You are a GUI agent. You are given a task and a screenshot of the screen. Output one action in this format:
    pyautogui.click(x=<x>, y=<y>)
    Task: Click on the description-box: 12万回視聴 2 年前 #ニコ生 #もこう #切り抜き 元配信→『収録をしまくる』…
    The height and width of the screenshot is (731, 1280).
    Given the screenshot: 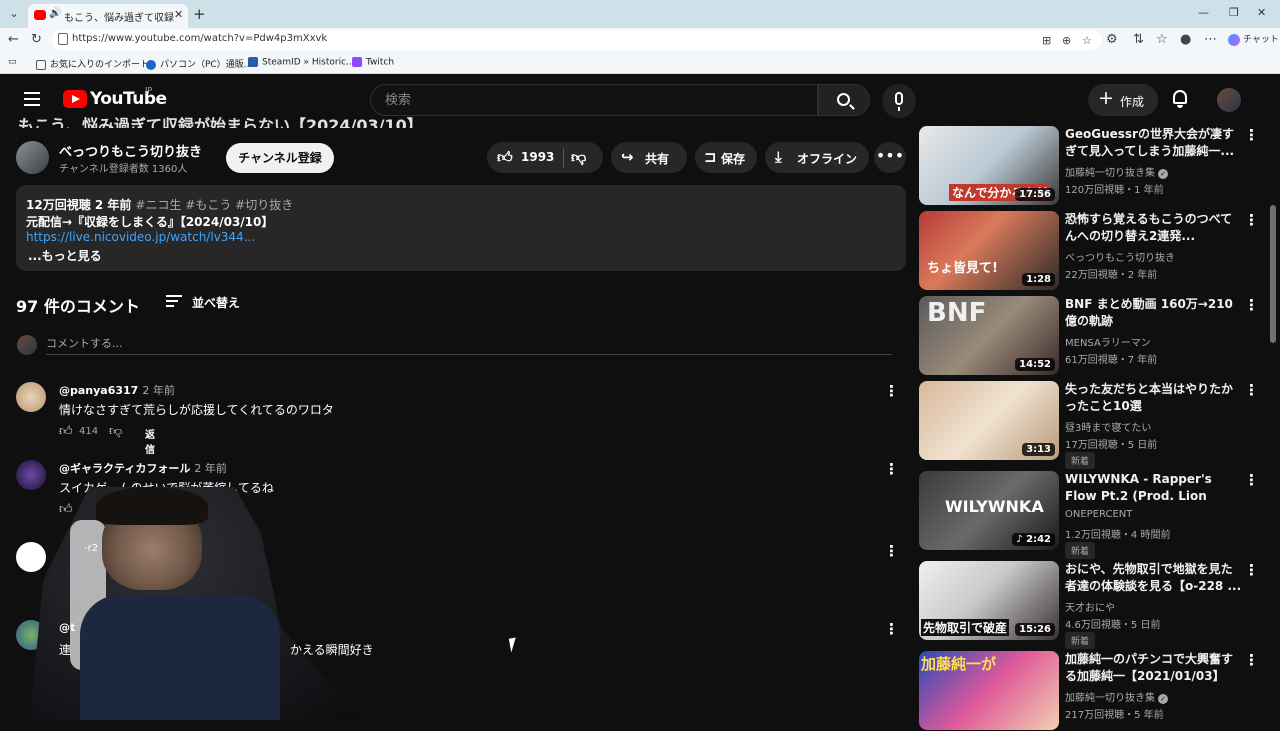 What is the action you would take?
    pyautogui.click(x=461, y=228)
    